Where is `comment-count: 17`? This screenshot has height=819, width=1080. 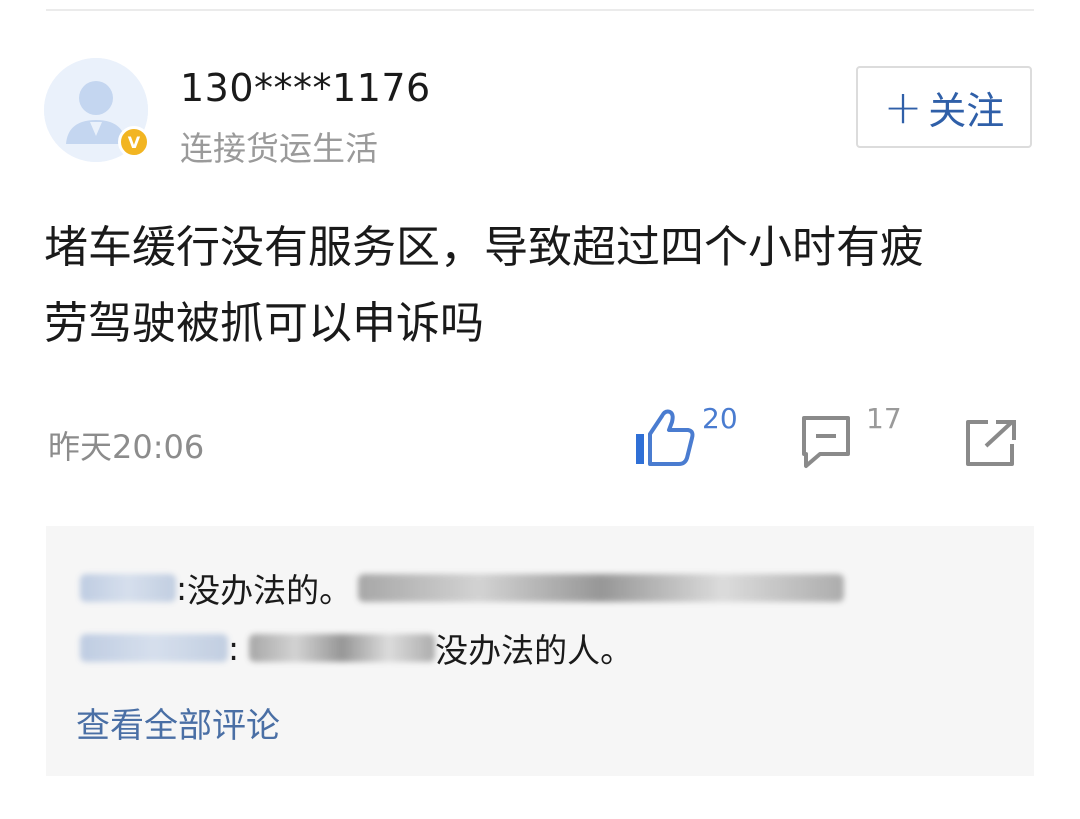 comment-count: 17 is located at coordinates (884, 418).